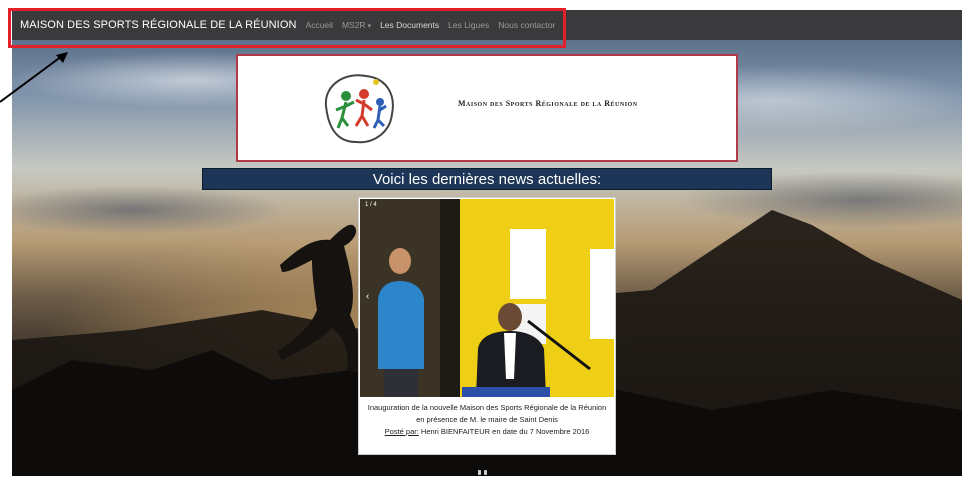  What do you see at coordinates (34, 77) in the screenshot?
I see `annotation-arrow` at bounding box center [34, 77].